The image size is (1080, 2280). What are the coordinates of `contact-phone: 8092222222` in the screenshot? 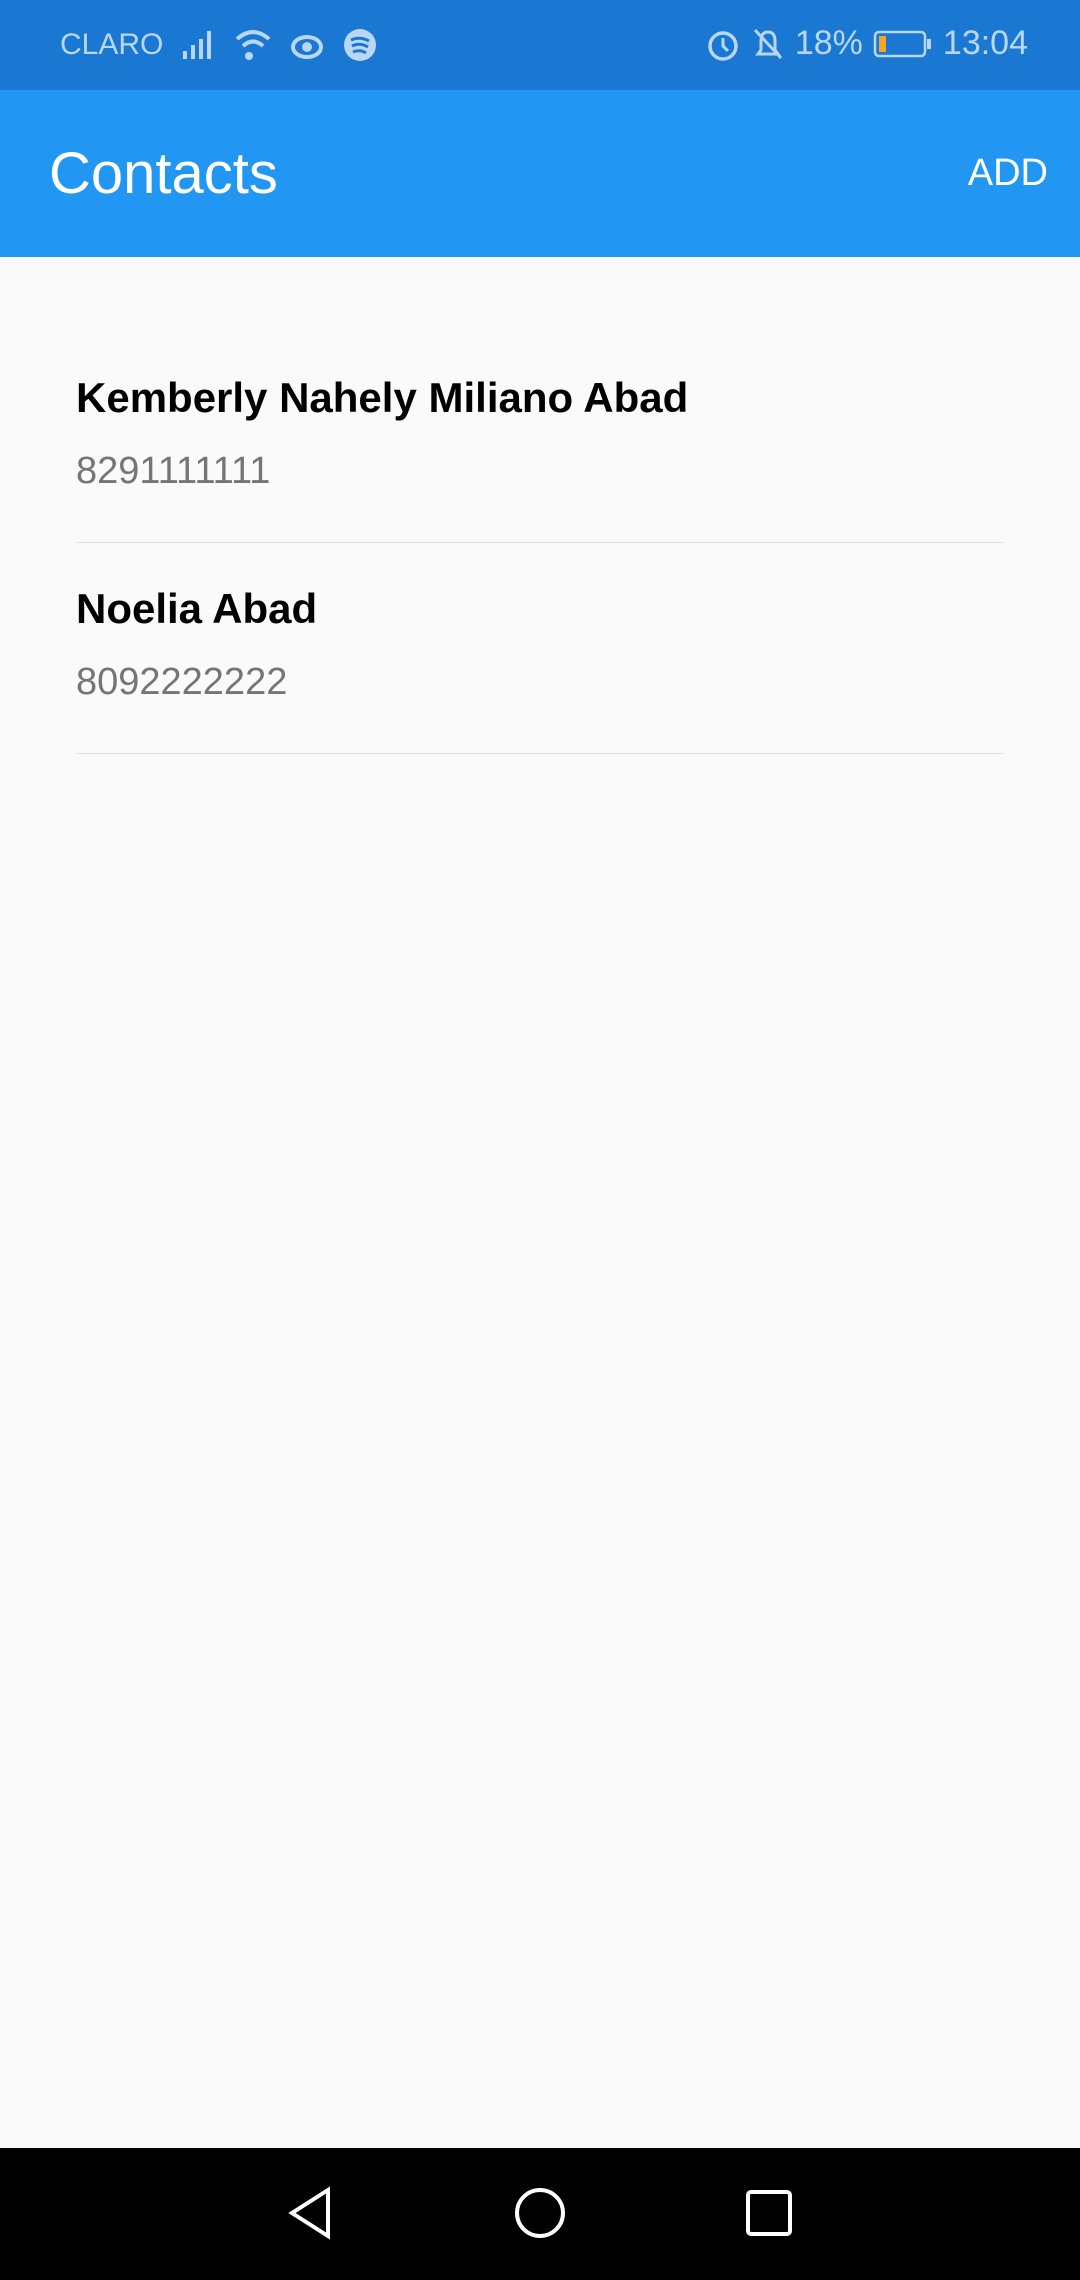 It's located at (182, 682).